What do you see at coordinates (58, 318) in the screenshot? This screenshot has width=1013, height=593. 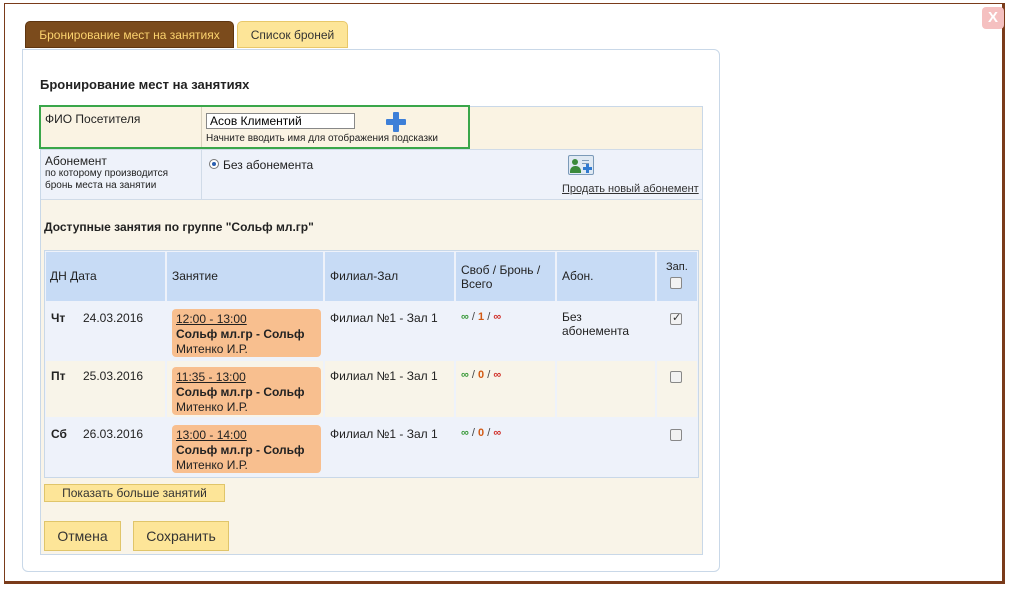 I see `row-day: Чт` at bounding box center [58, 318].